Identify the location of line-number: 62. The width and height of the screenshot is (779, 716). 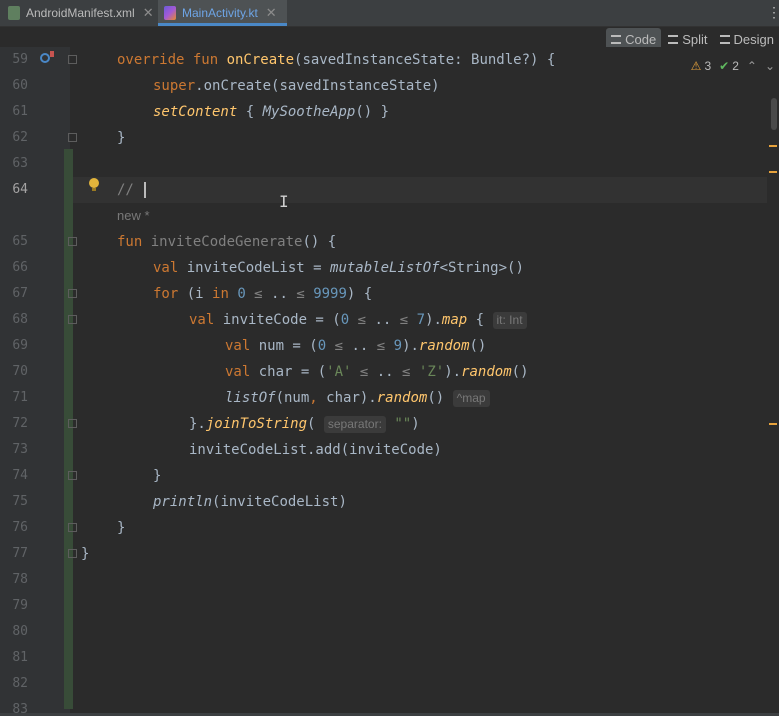
(20, 137).